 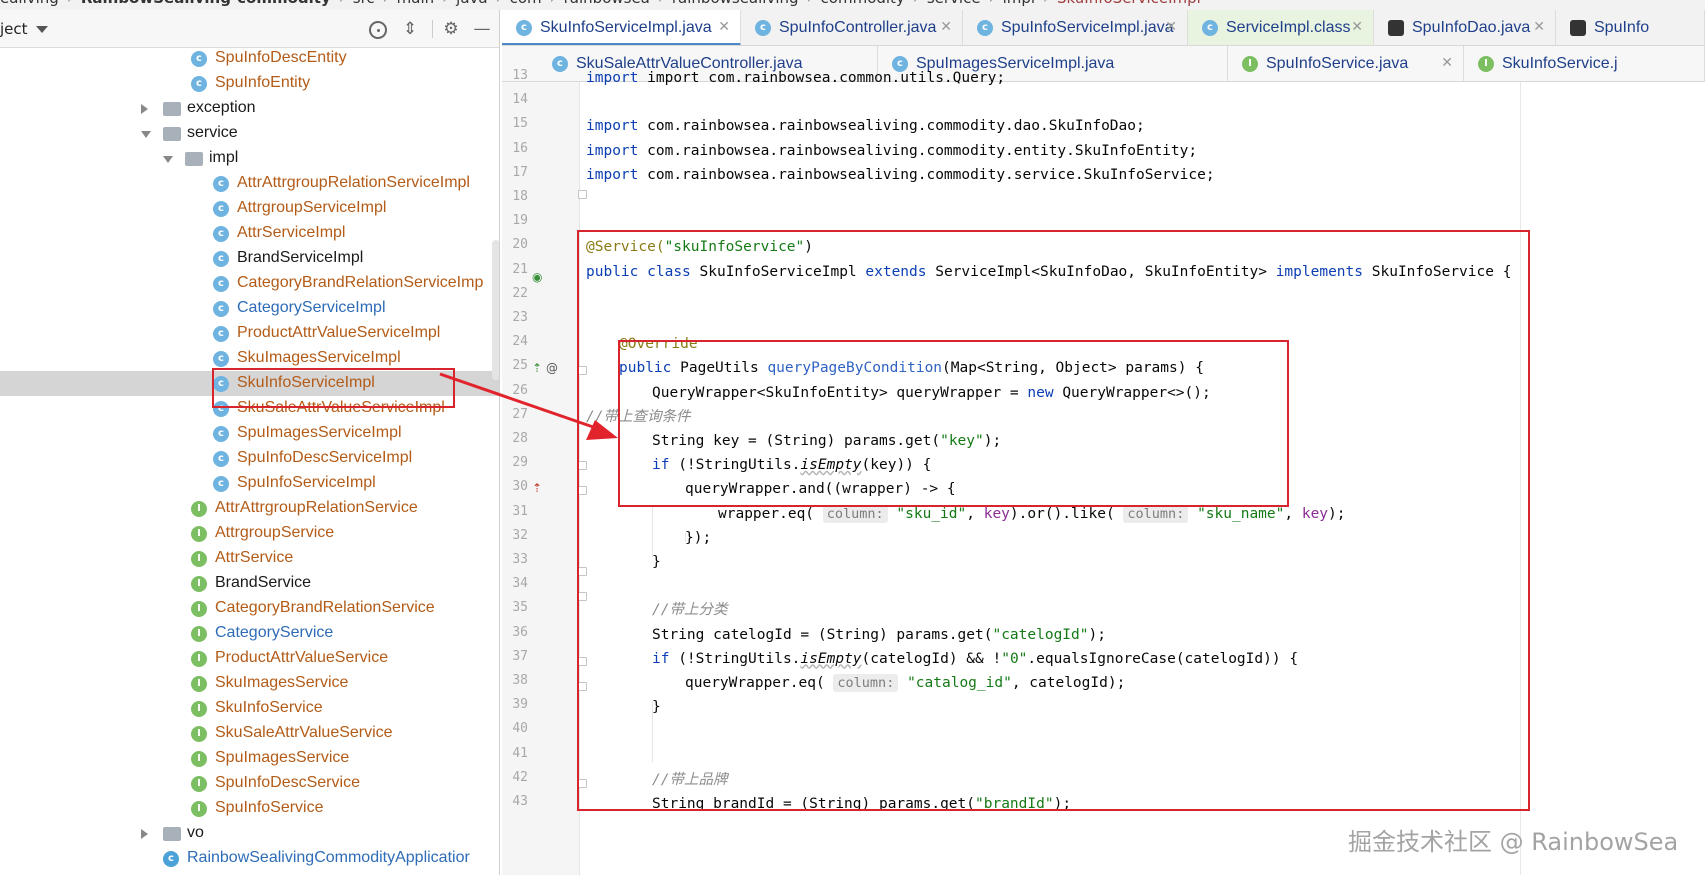 I want to click on tree-item: c SpuInfoDescServiceImpl, so click(x=249, y=458).